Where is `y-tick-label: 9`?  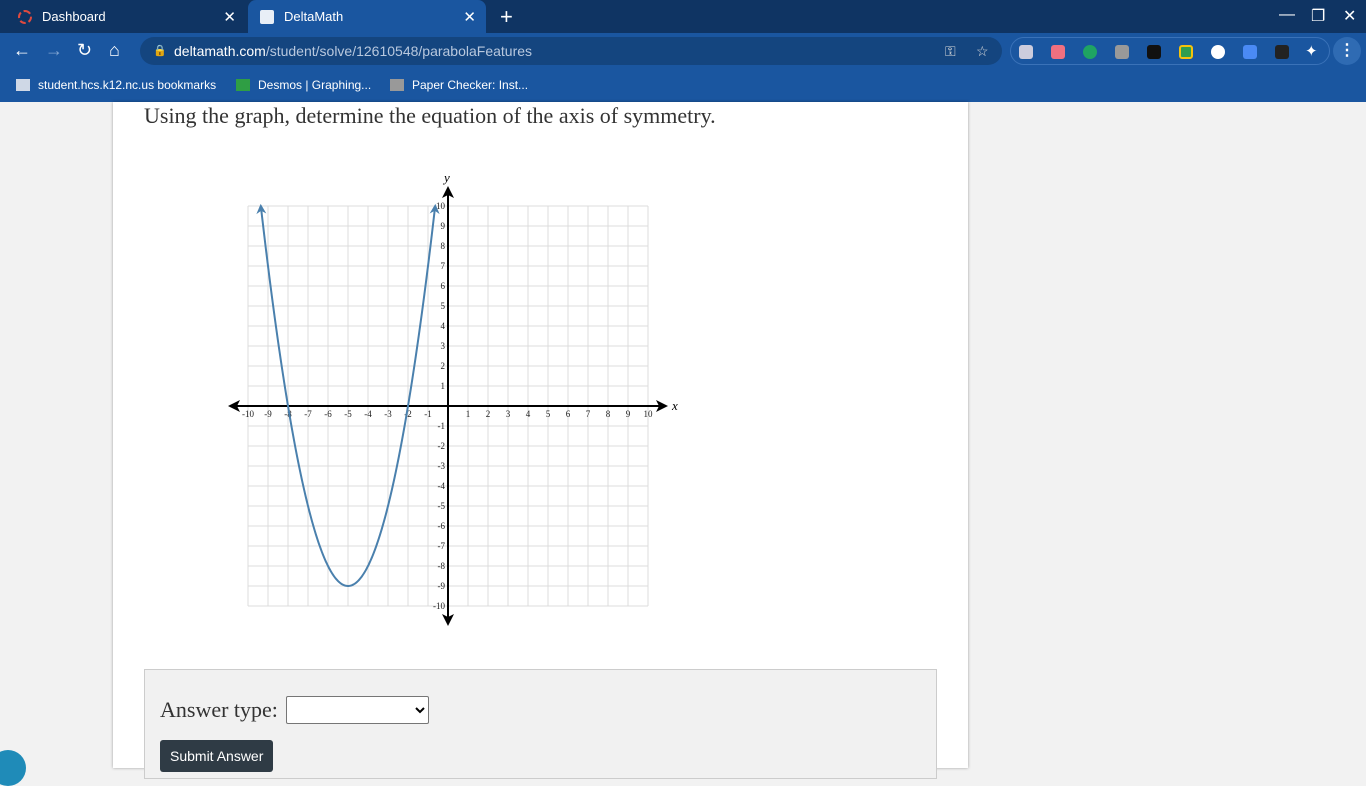 y-tick-label: 9 is located at coordinates (443, 226).